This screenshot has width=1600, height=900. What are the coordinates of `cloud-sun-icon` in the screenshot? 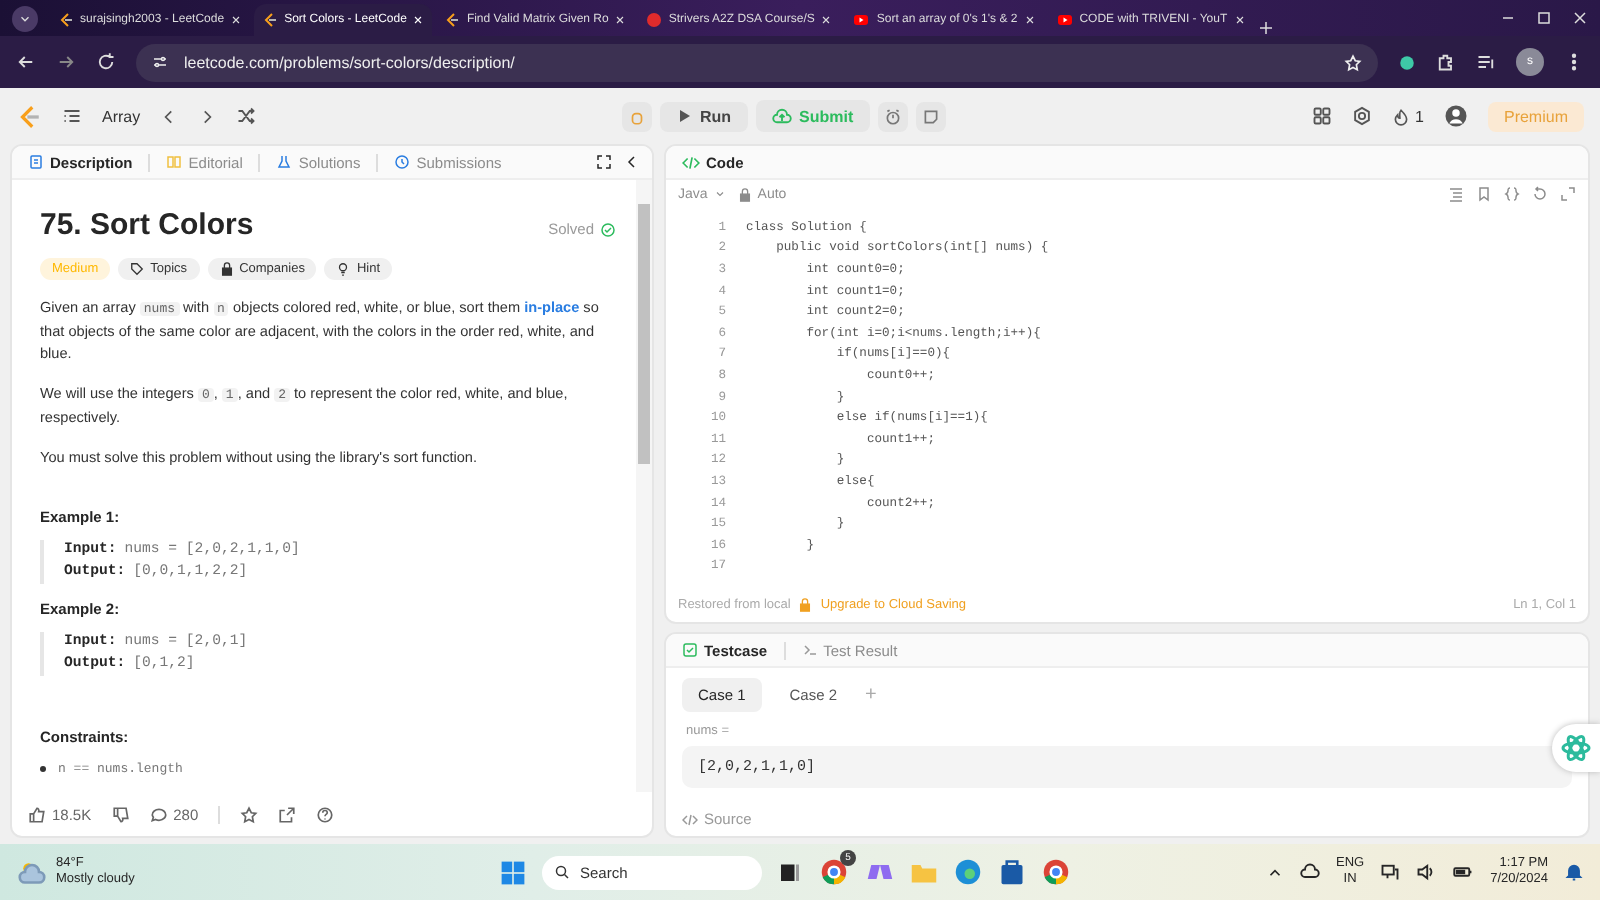 It's located at (32, 872).